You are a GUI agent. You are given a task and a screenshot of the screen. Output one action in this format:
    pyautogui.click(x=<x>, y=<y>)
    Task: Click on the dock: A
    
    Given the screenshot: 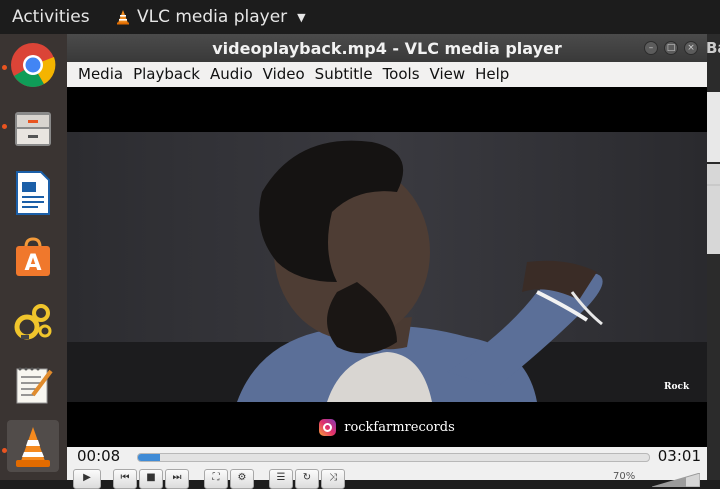 What is the action you would take?
    pyautogui.click(x=33, y=257)
    